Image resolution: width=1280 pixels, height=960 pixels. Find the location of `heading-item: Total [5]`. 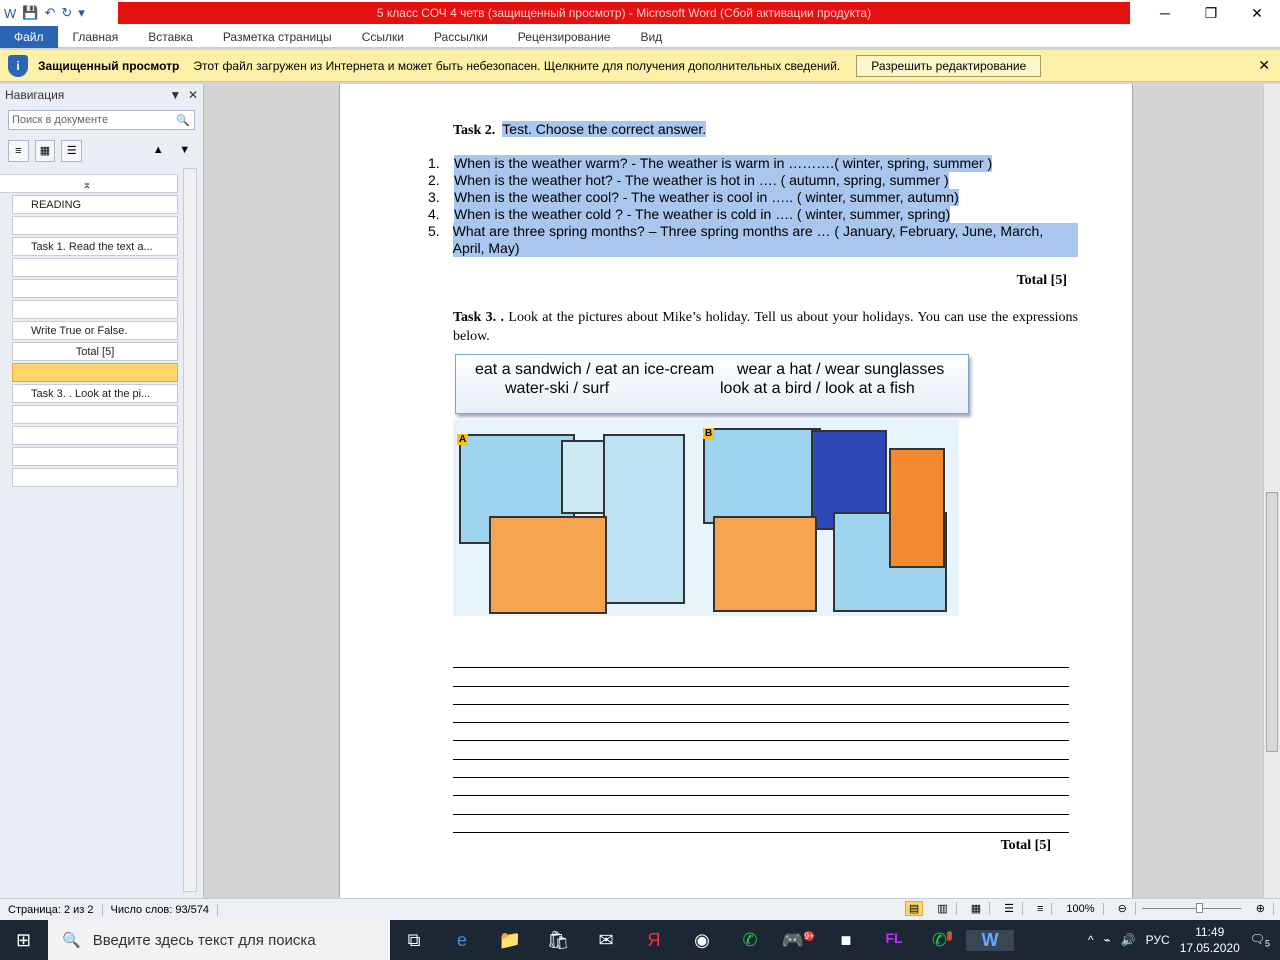

heading-item: Total [5] is located at coordinates (95, 351).